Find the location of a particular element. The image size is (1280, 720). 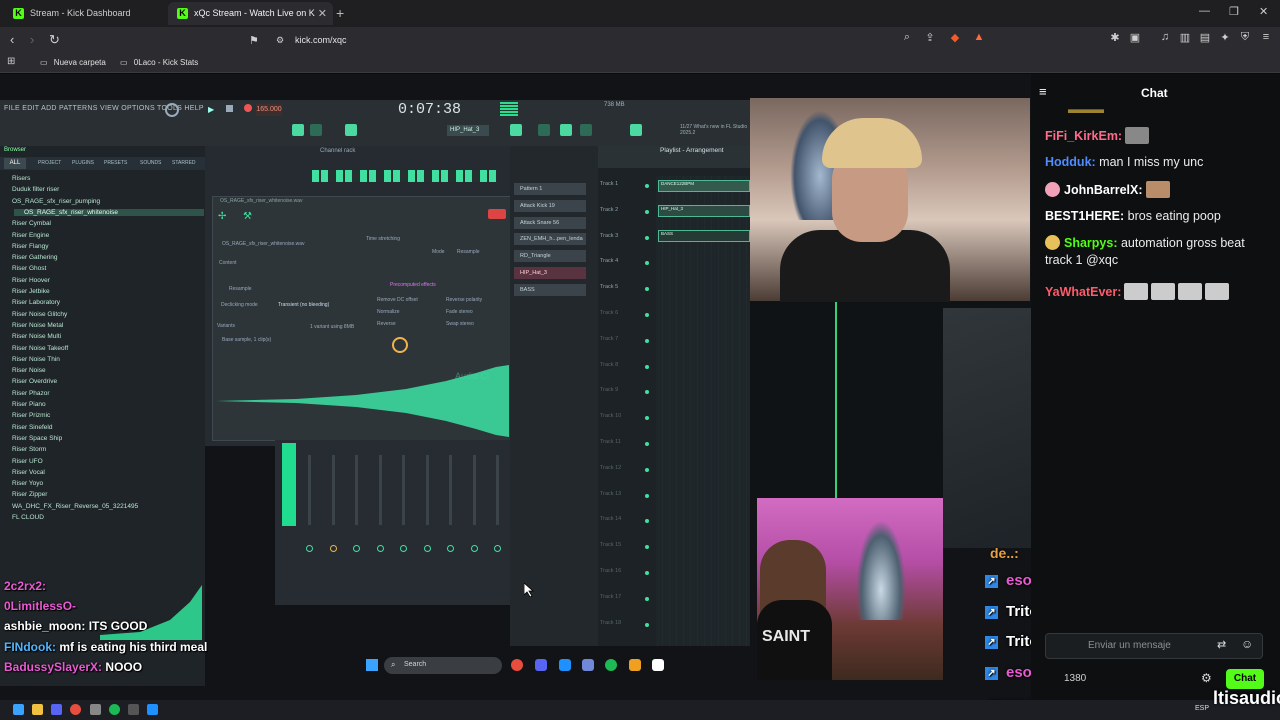

fl-browser-item: Riser Zipper is located at coordinates (30, 495).